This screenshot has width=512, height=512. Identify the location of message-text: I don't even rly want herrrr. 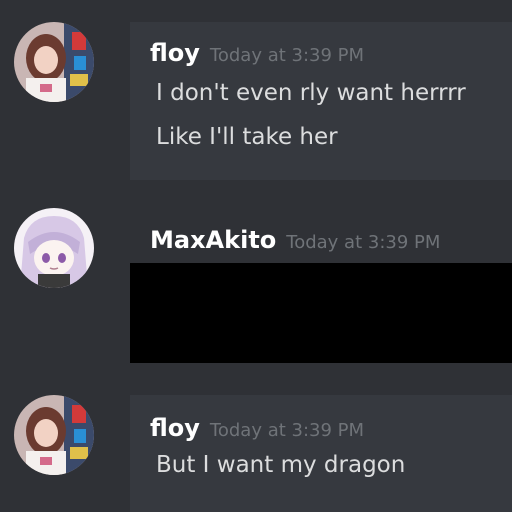
(311, 93).